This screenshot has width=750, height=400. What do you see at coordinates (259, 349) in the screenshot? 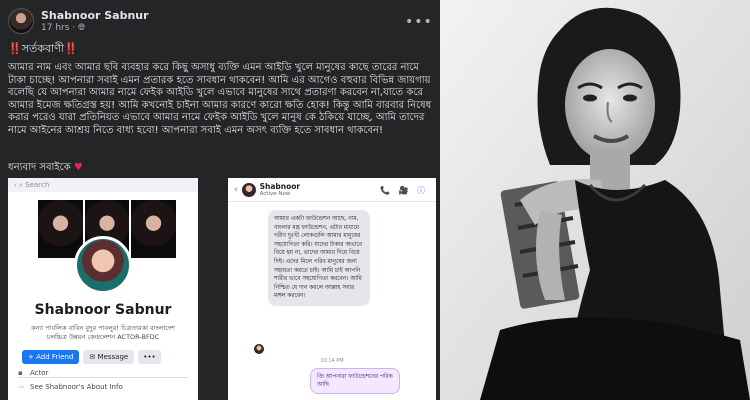
I see `chat-mini-avatar` at bounding box center [259, 349].